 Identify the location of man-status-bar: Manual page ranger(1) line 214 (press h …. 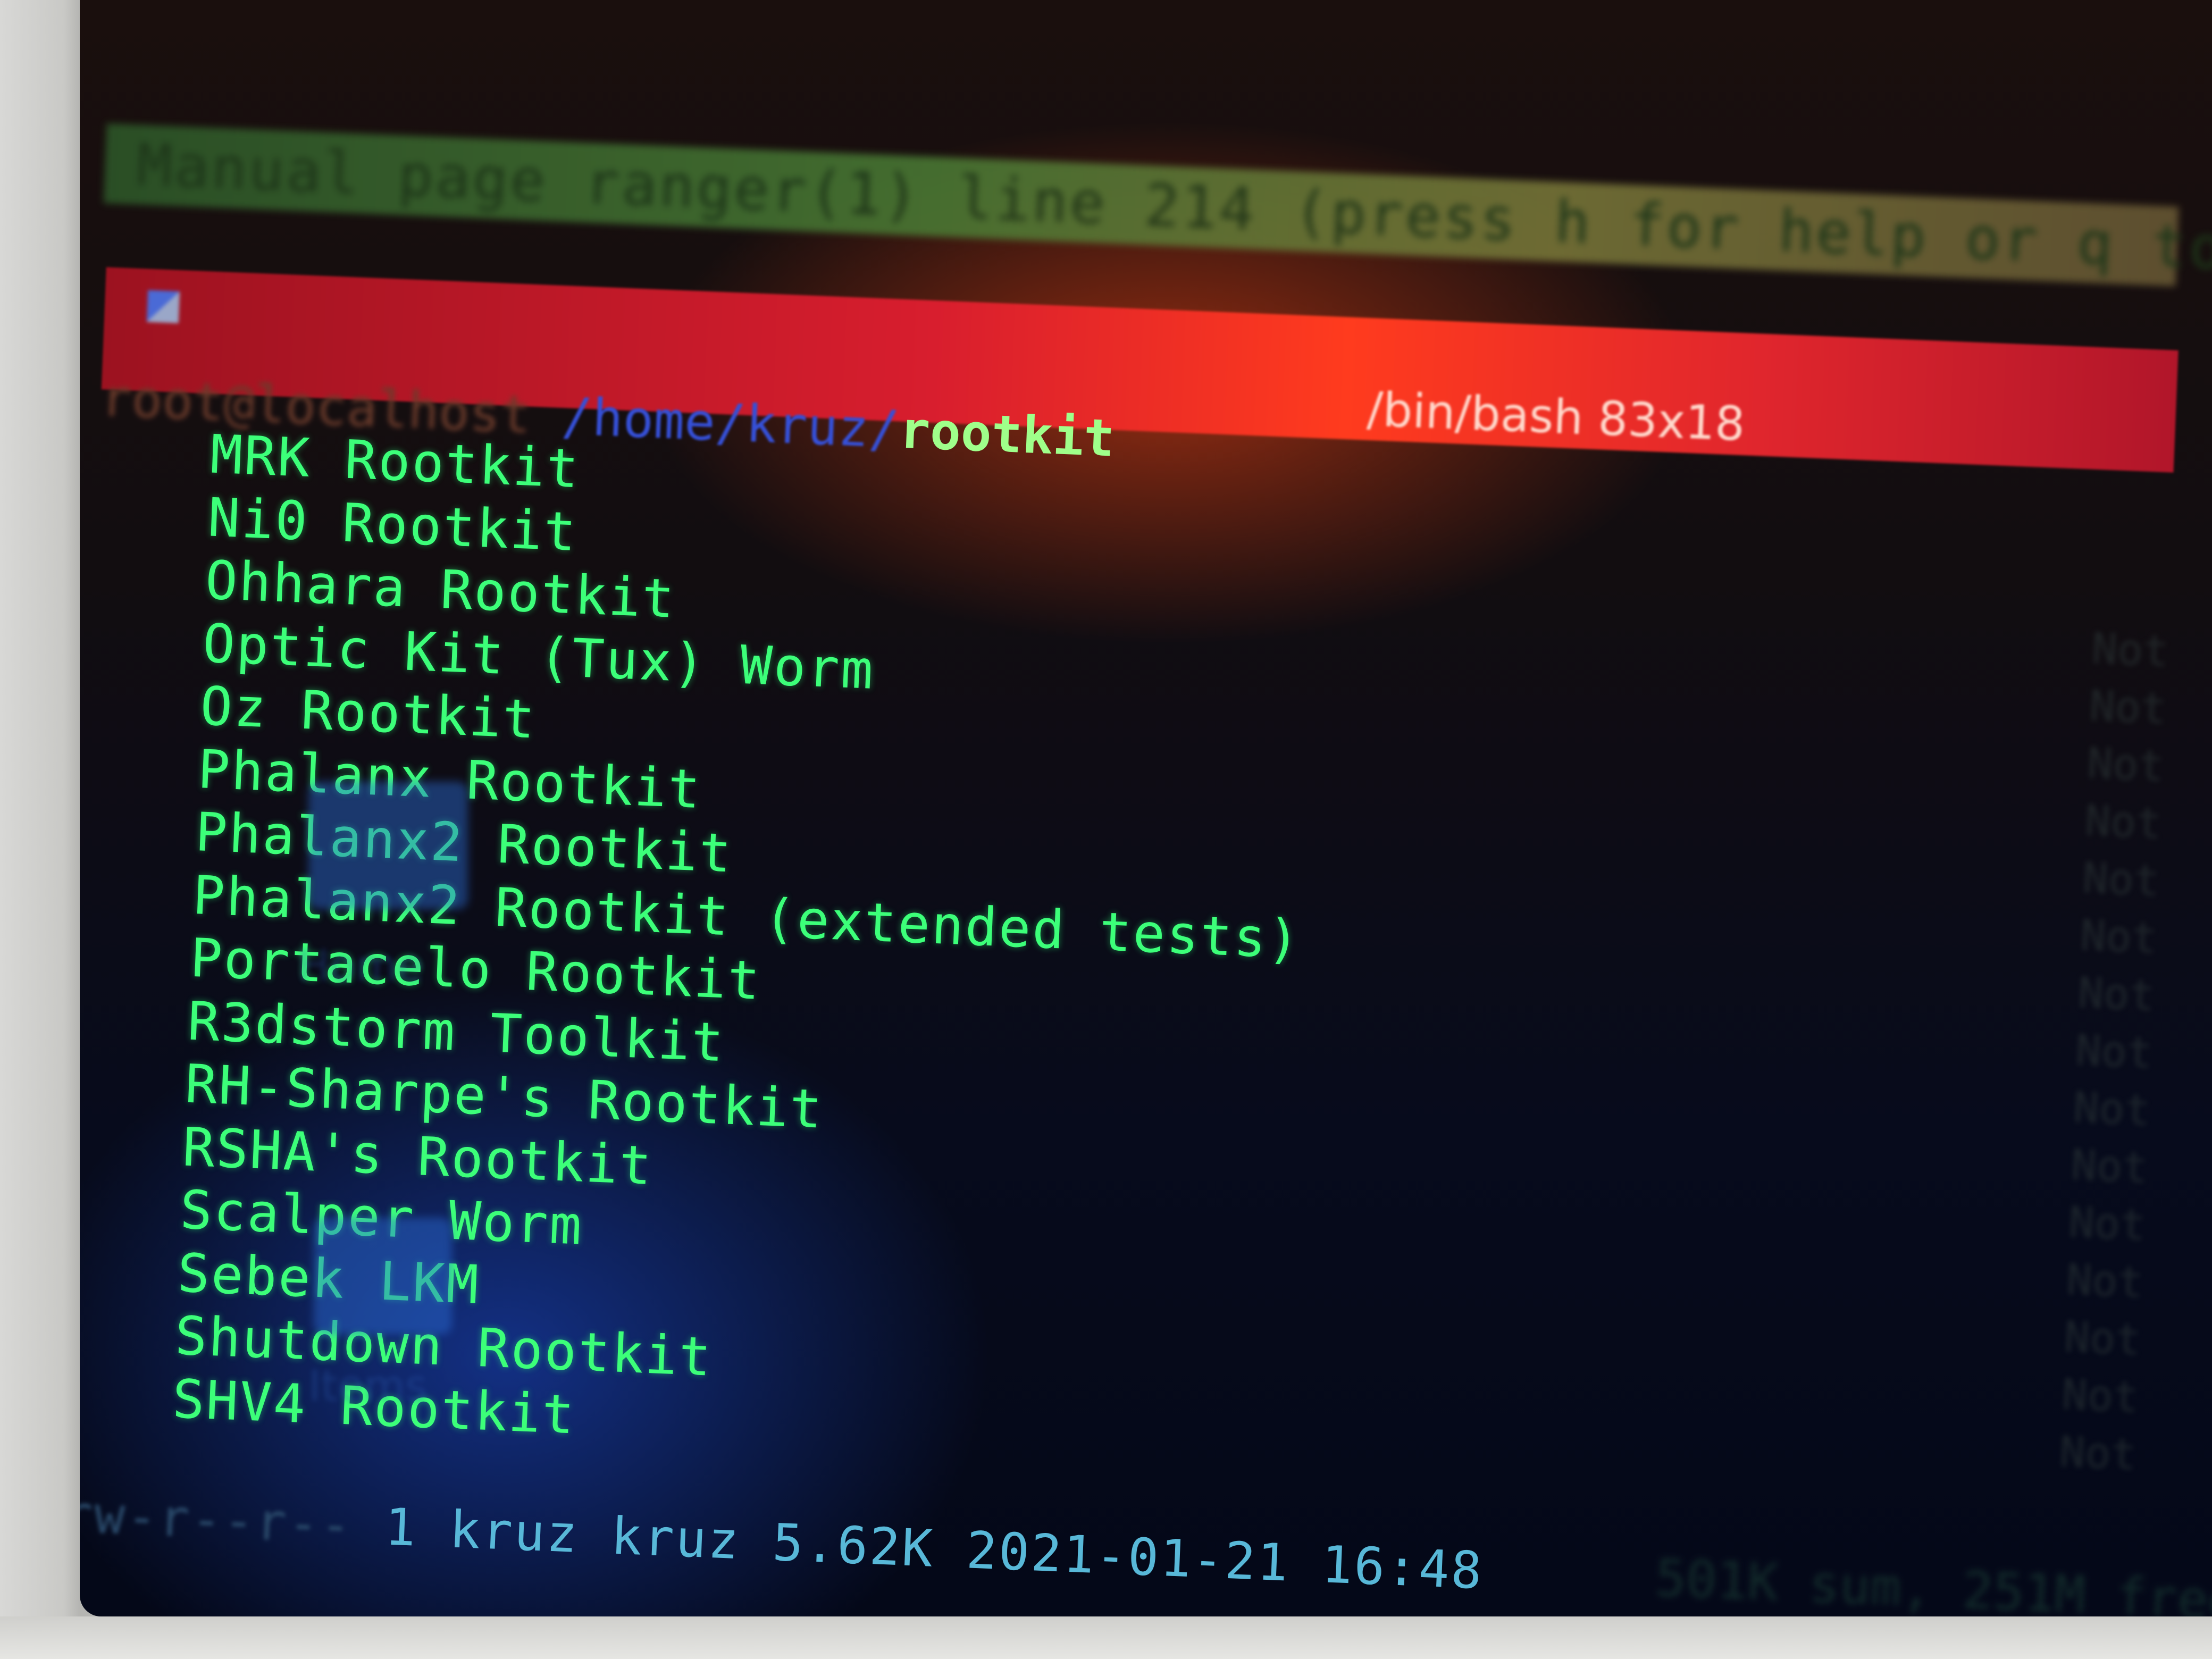
(1157, 207).